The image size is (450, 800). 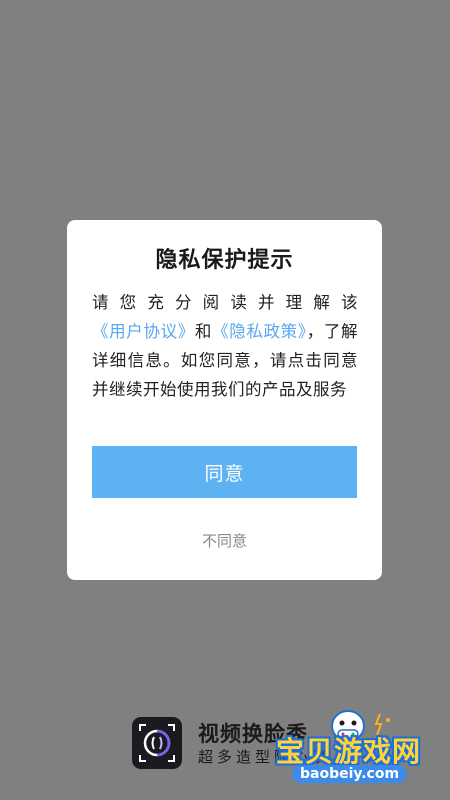 I want to click on body-and-text: 和, so click(x=203, y=331).